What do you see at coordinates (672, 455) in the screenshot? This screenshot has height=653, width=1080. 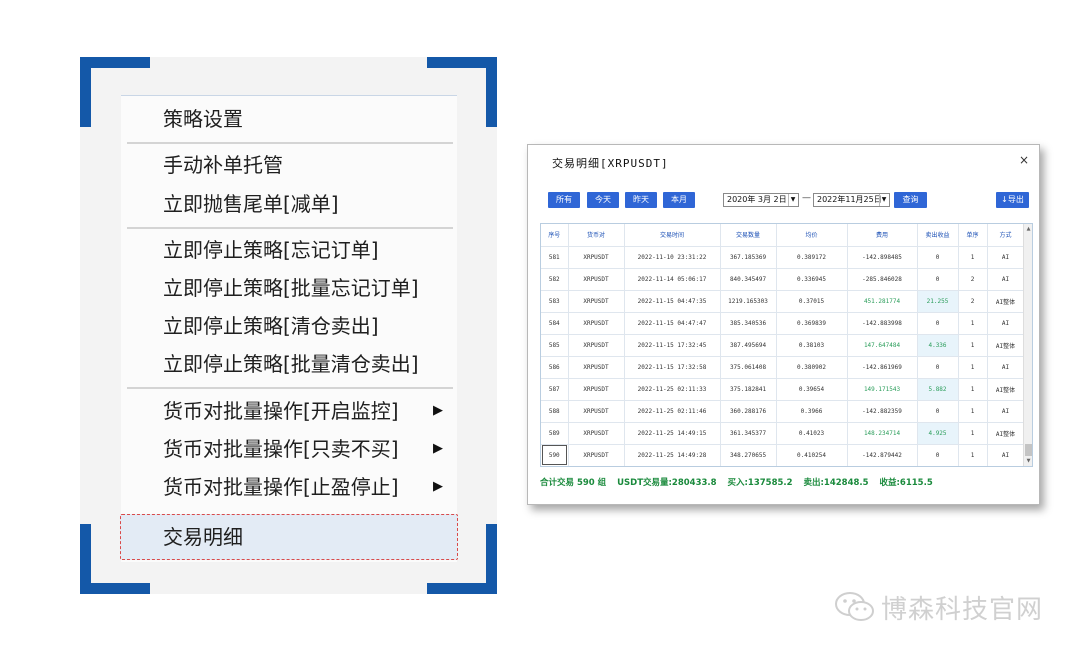 I see `table-cell: 2022-11-25 14:49:28` at bounding box center [672, 455].